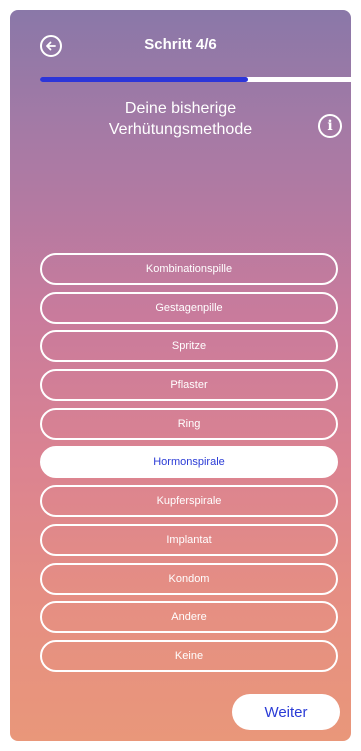 The width and height of the screenshot is (361, 751). Describe the element at coordinates (286, 712) in the screenshot. I see `next-button: Weiter` at that location.